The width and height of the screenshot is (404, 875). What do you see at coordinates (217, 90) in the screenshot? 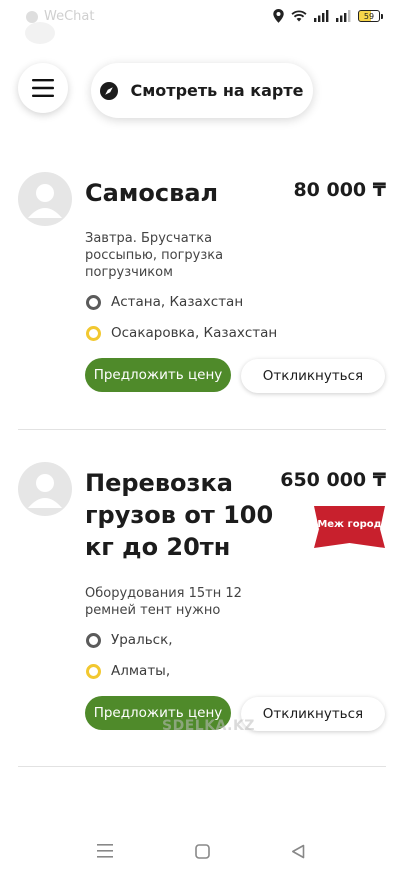
I see `view-on-map-label: Смотреть на карте` at bounding box center [217, 90].